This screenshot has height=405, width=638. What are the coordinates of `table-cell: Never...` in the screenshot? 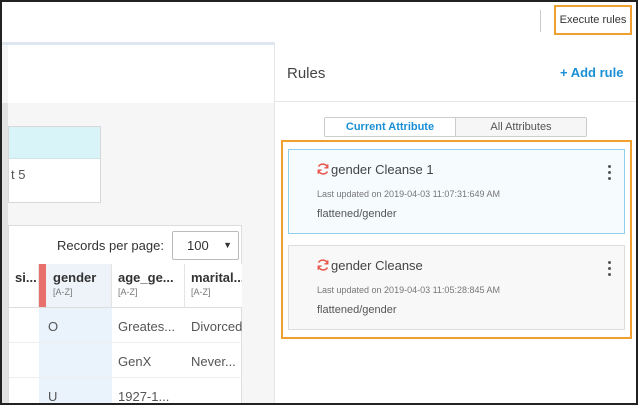 It's located at (213, 360).